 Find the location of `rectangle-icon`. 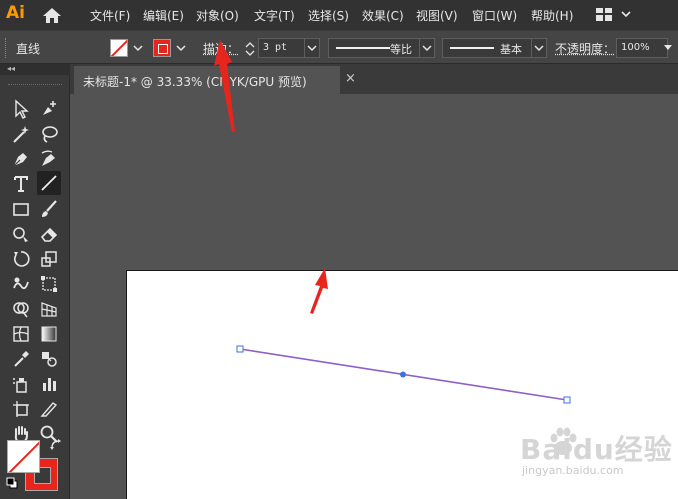

rectangle-icon is located at coordinates (21, 209).